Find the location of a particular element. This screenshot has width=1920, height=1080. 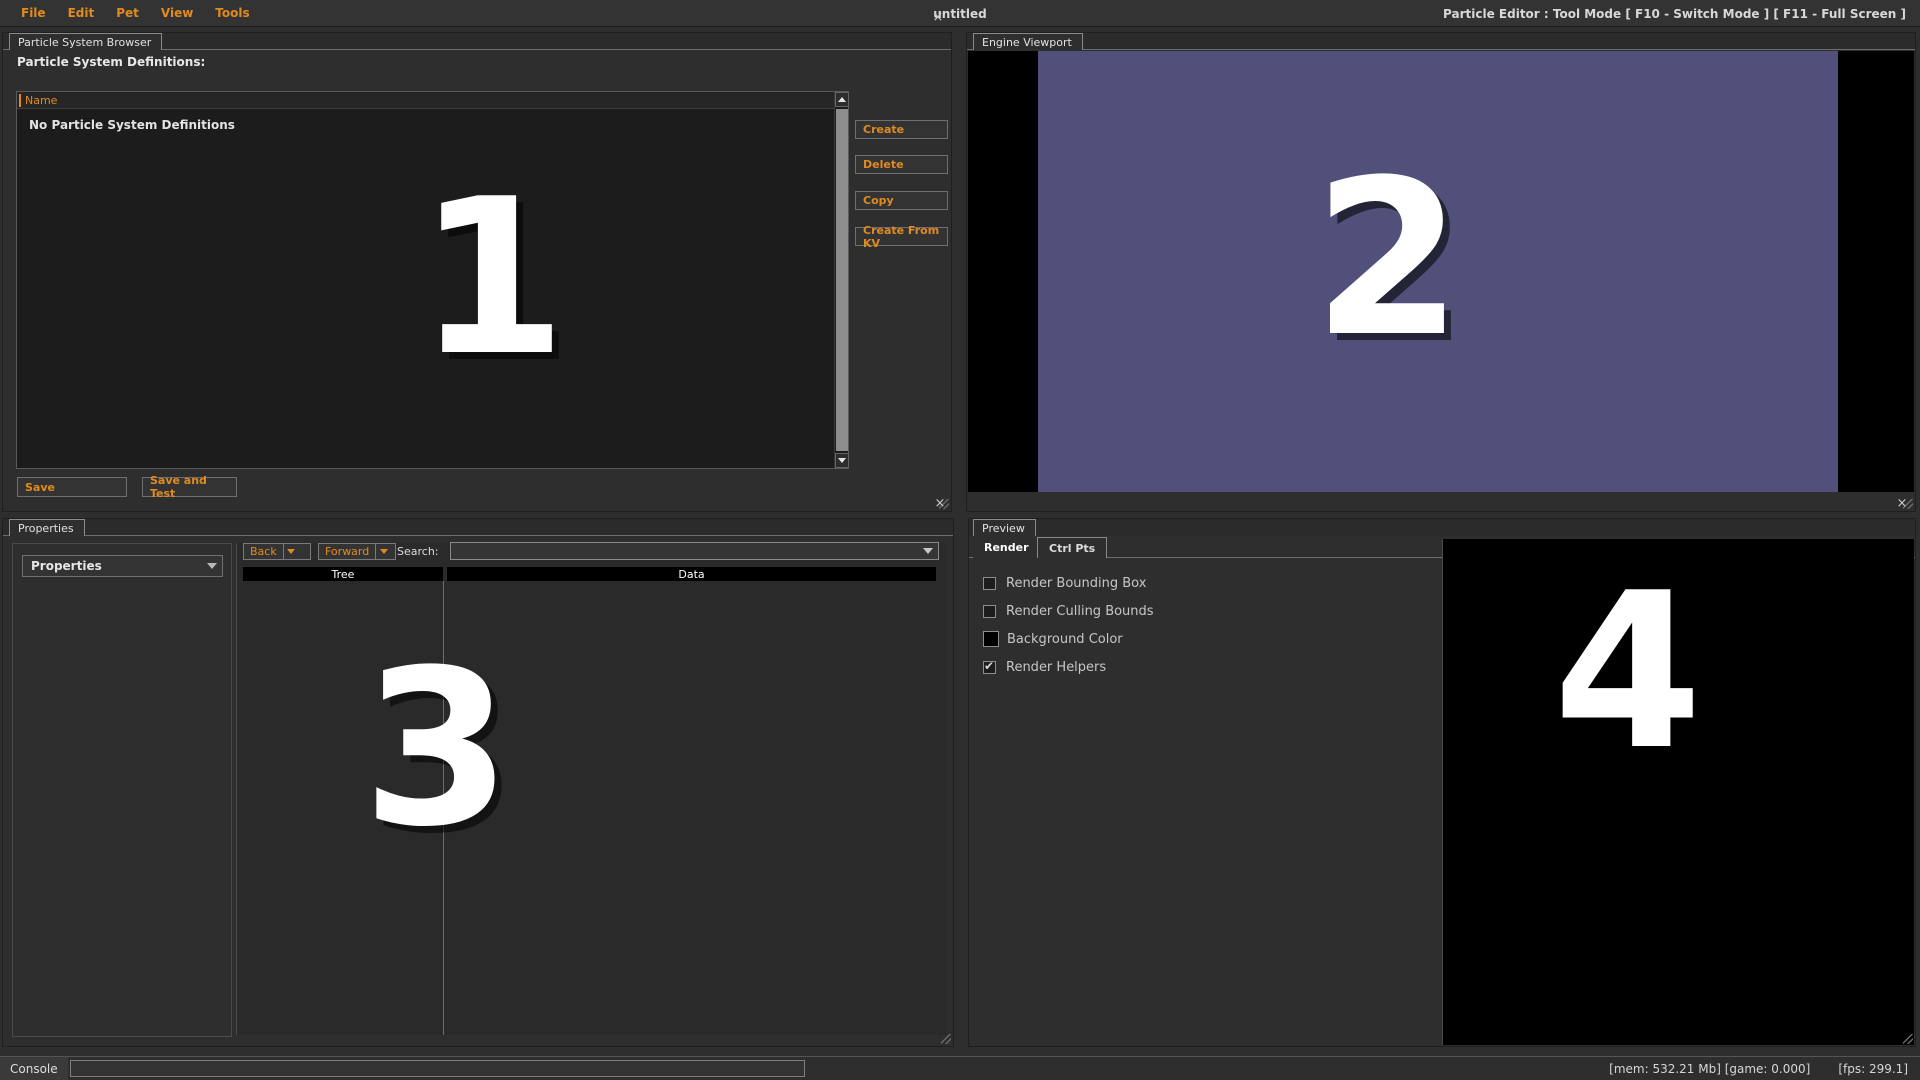

menu-item-group: File Edit Pet View Tools is located at coordinates (130, 13).